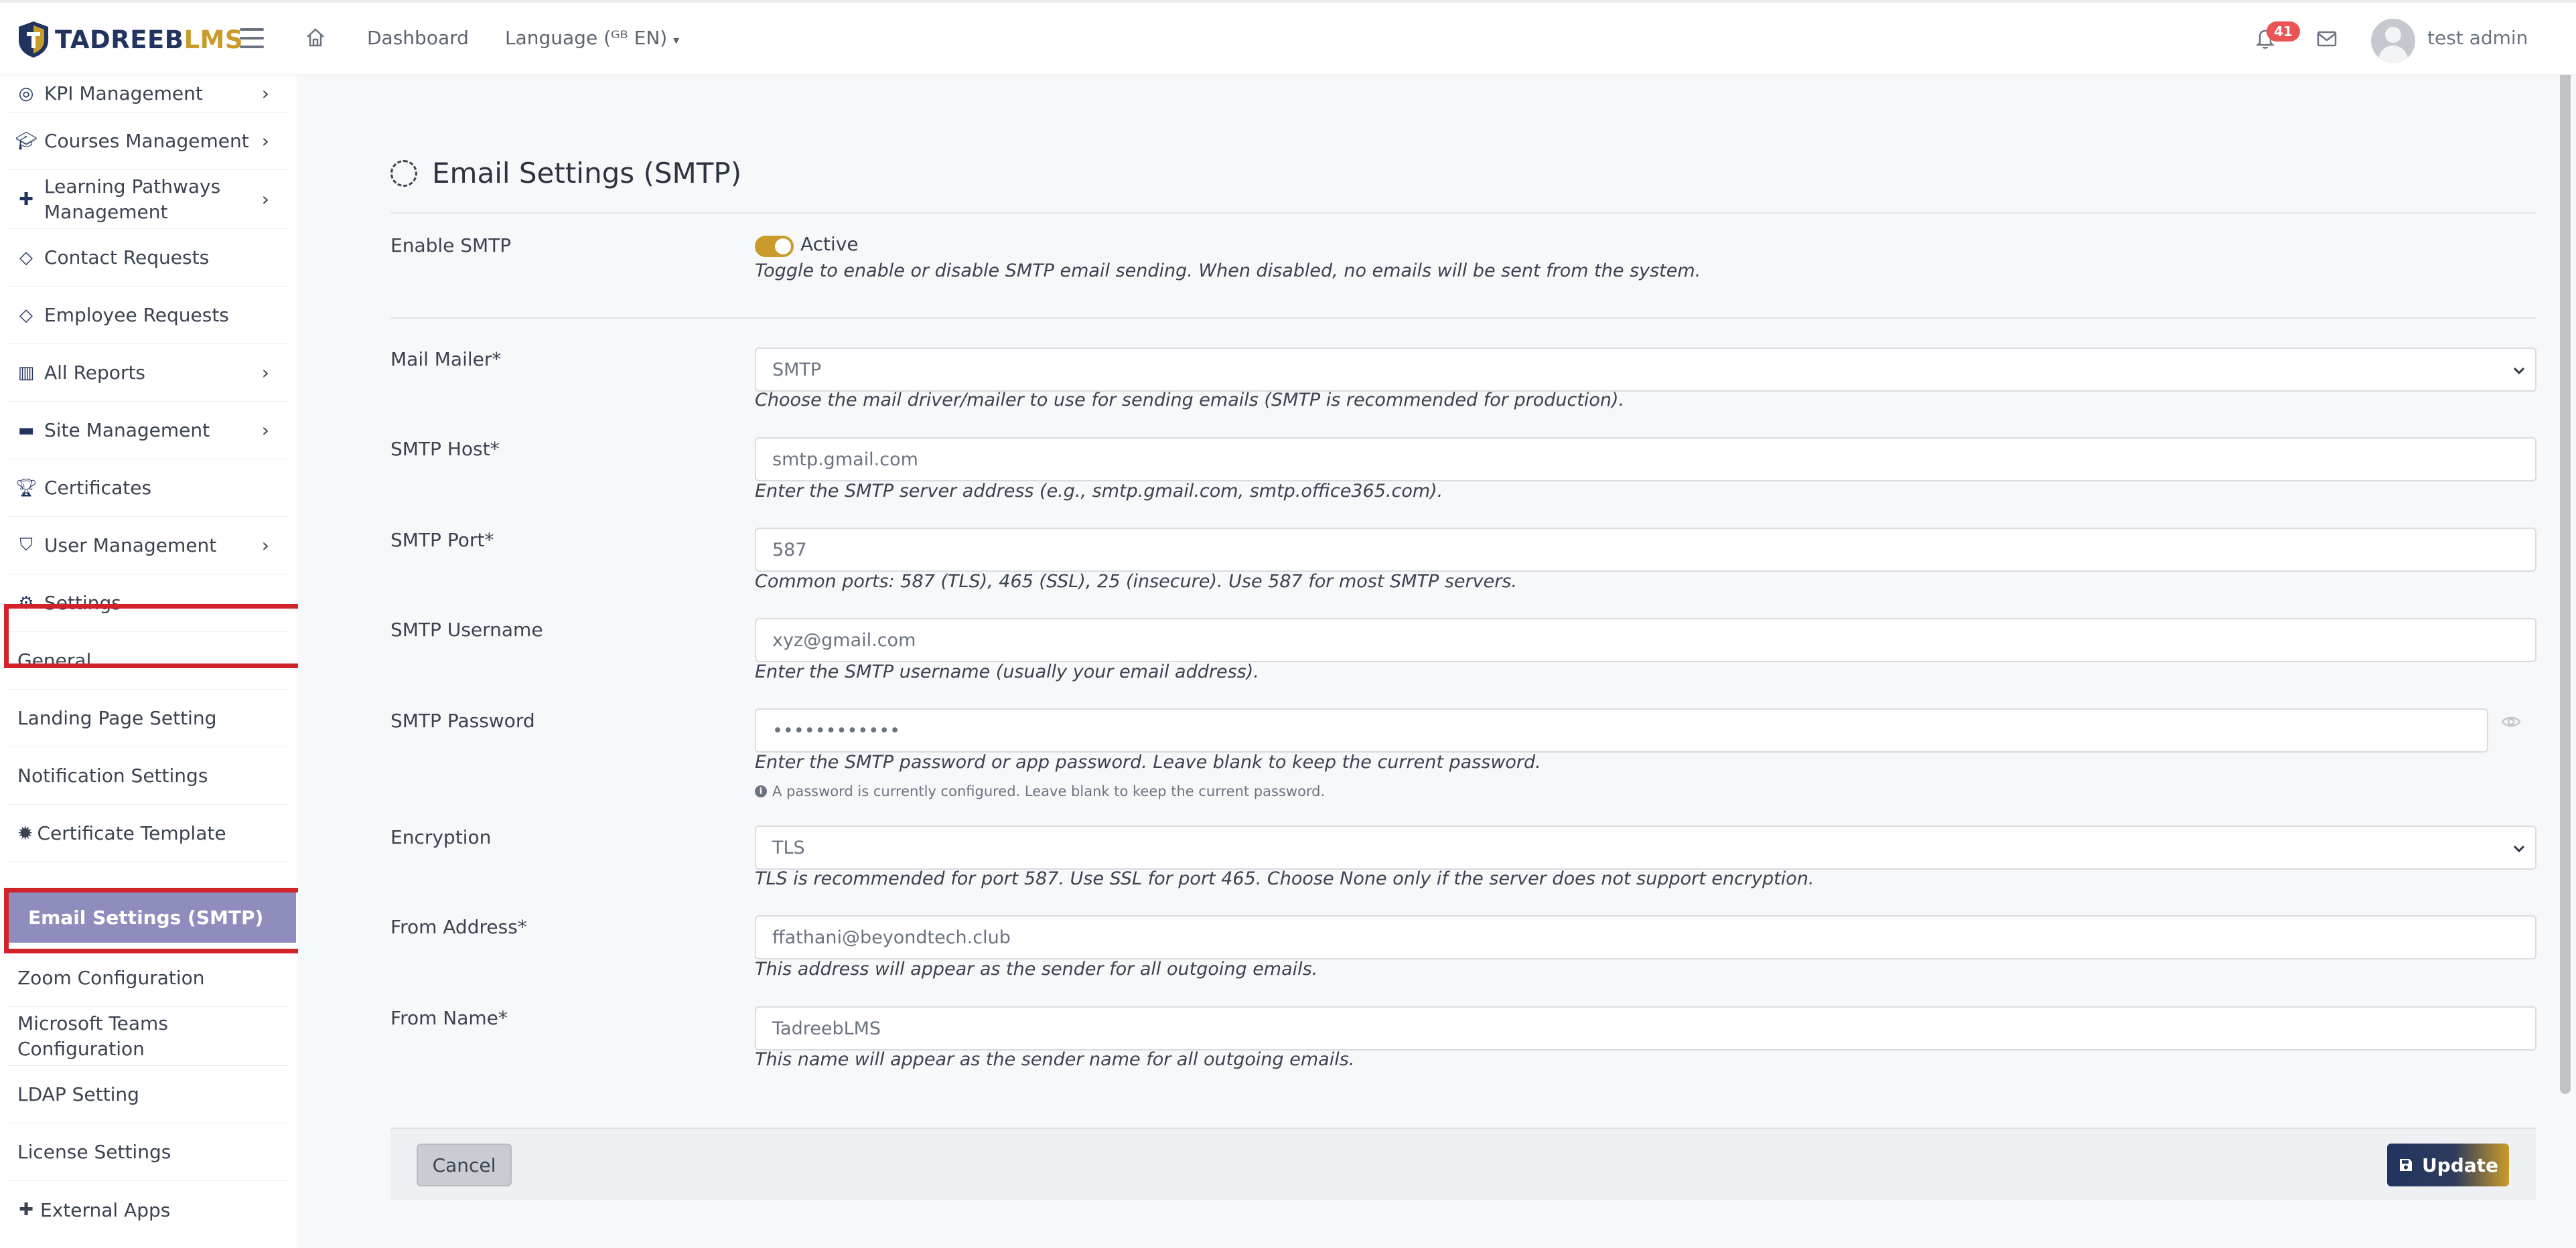 This screenshot has width=2576, height=1248. Describe the element at coordinates (148, 833) in the screenshot. I see `sidebar-subitem-certificate-template: ✹ Certificate Template` at that location.